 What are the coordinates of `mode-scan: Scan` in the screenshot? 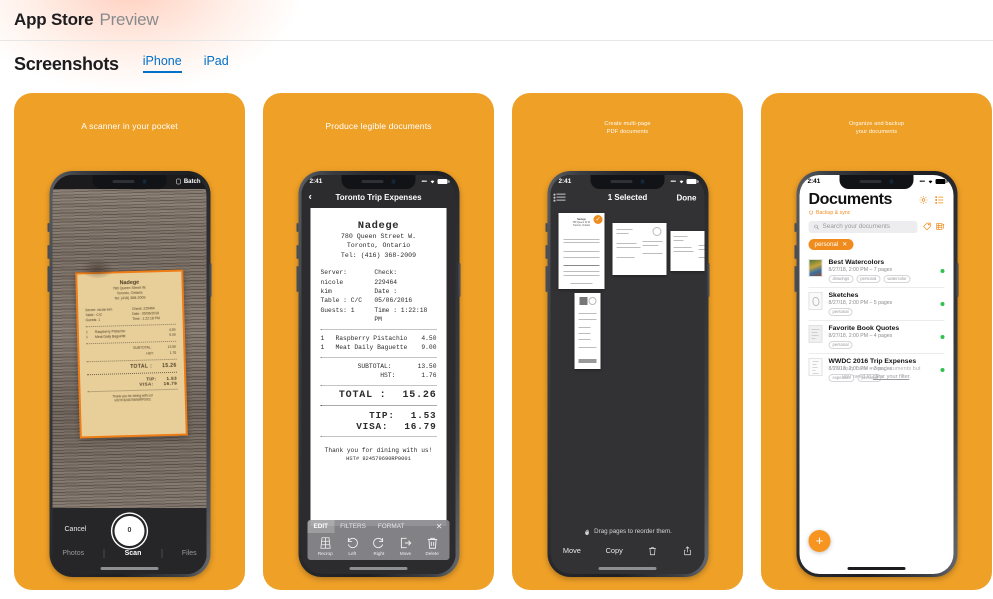 It's located at (133, 553).